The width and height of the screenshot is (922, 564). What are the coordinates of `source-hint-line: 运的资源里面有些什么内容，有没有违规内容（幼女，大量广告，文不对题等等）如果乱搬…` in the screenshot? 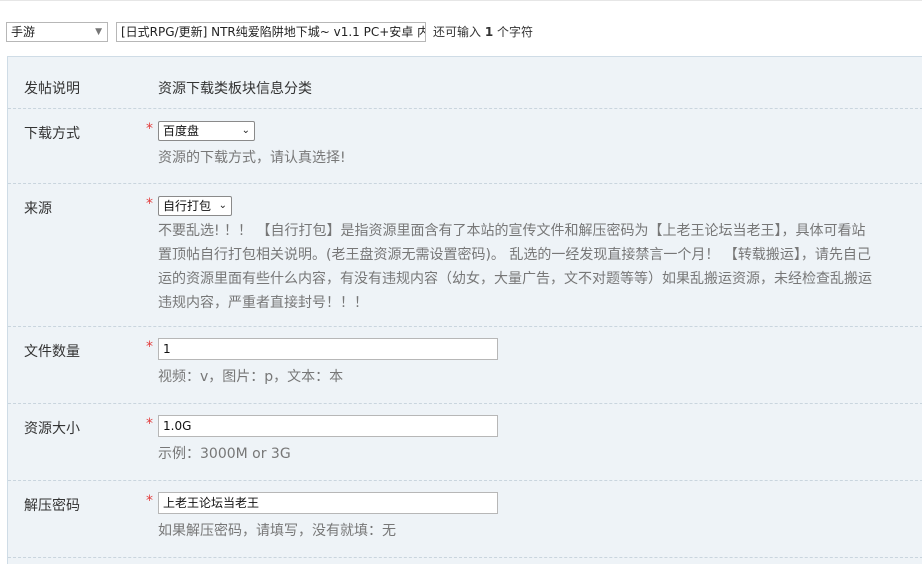 It's located at (515, 279).